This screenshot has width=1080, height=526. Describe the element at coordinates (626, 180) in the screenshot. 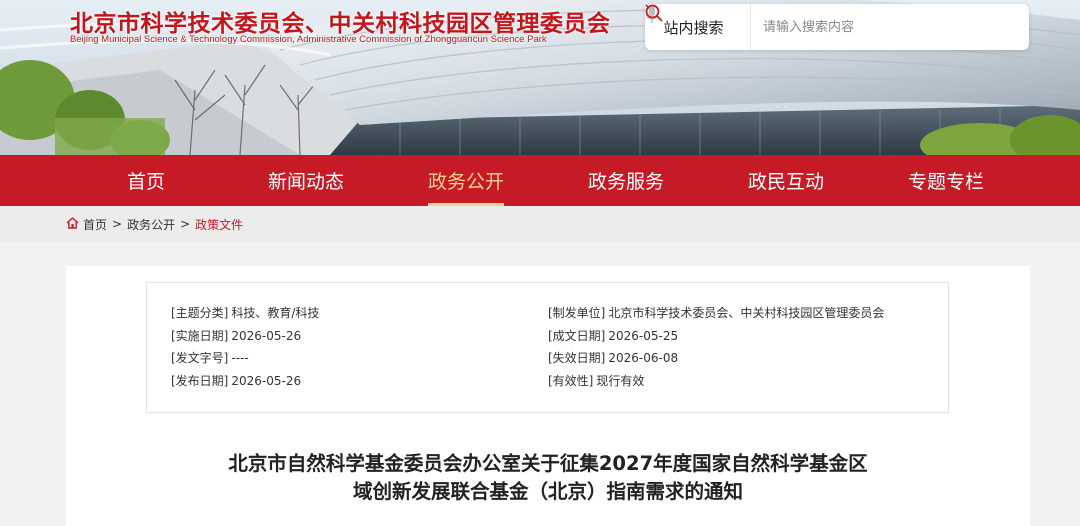

I see `nav-item-services: 政务服务` at that location.